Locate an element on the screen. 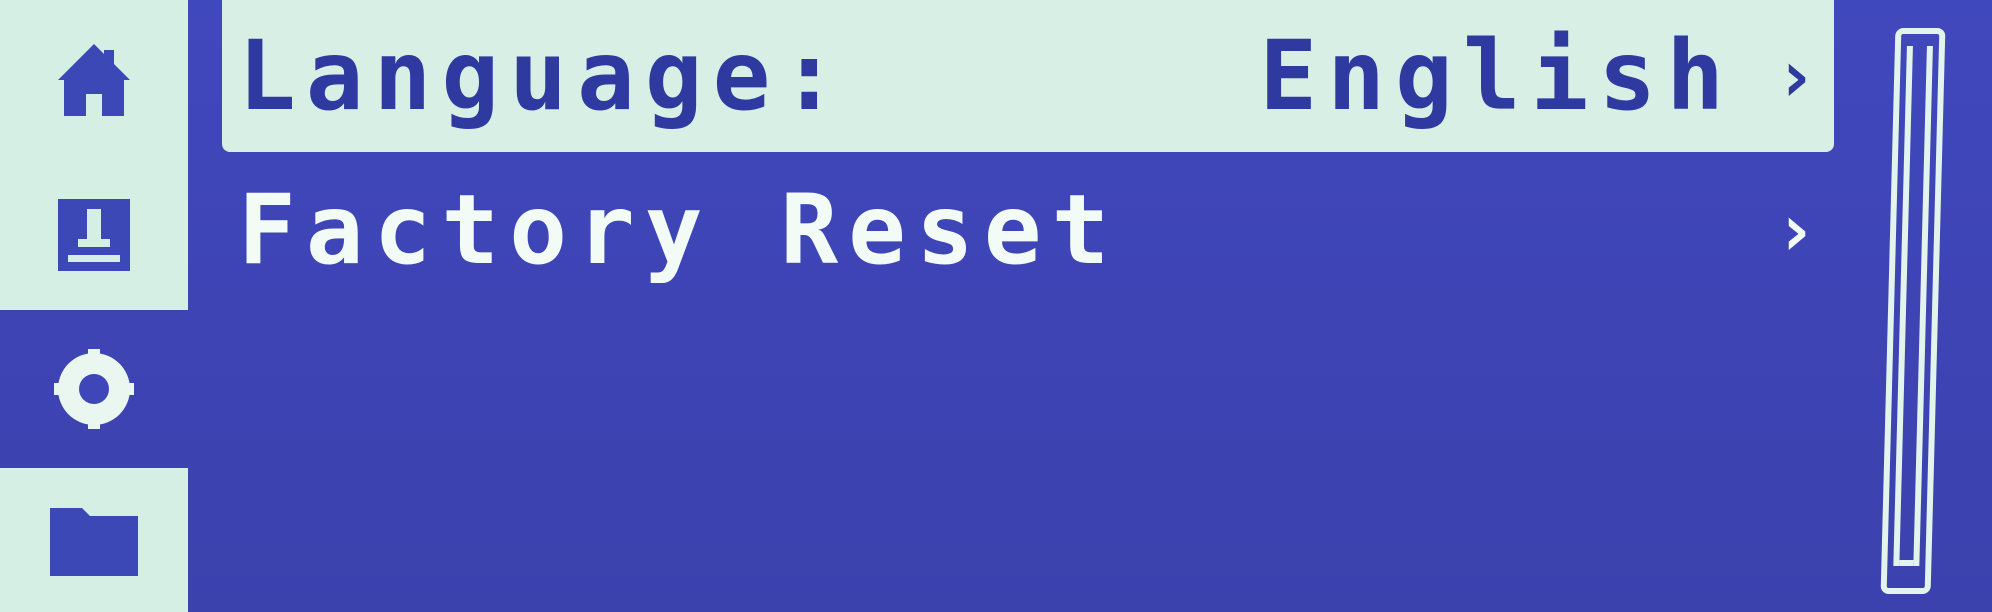  sidebar-item-settings is located at coordinates (94, 389).